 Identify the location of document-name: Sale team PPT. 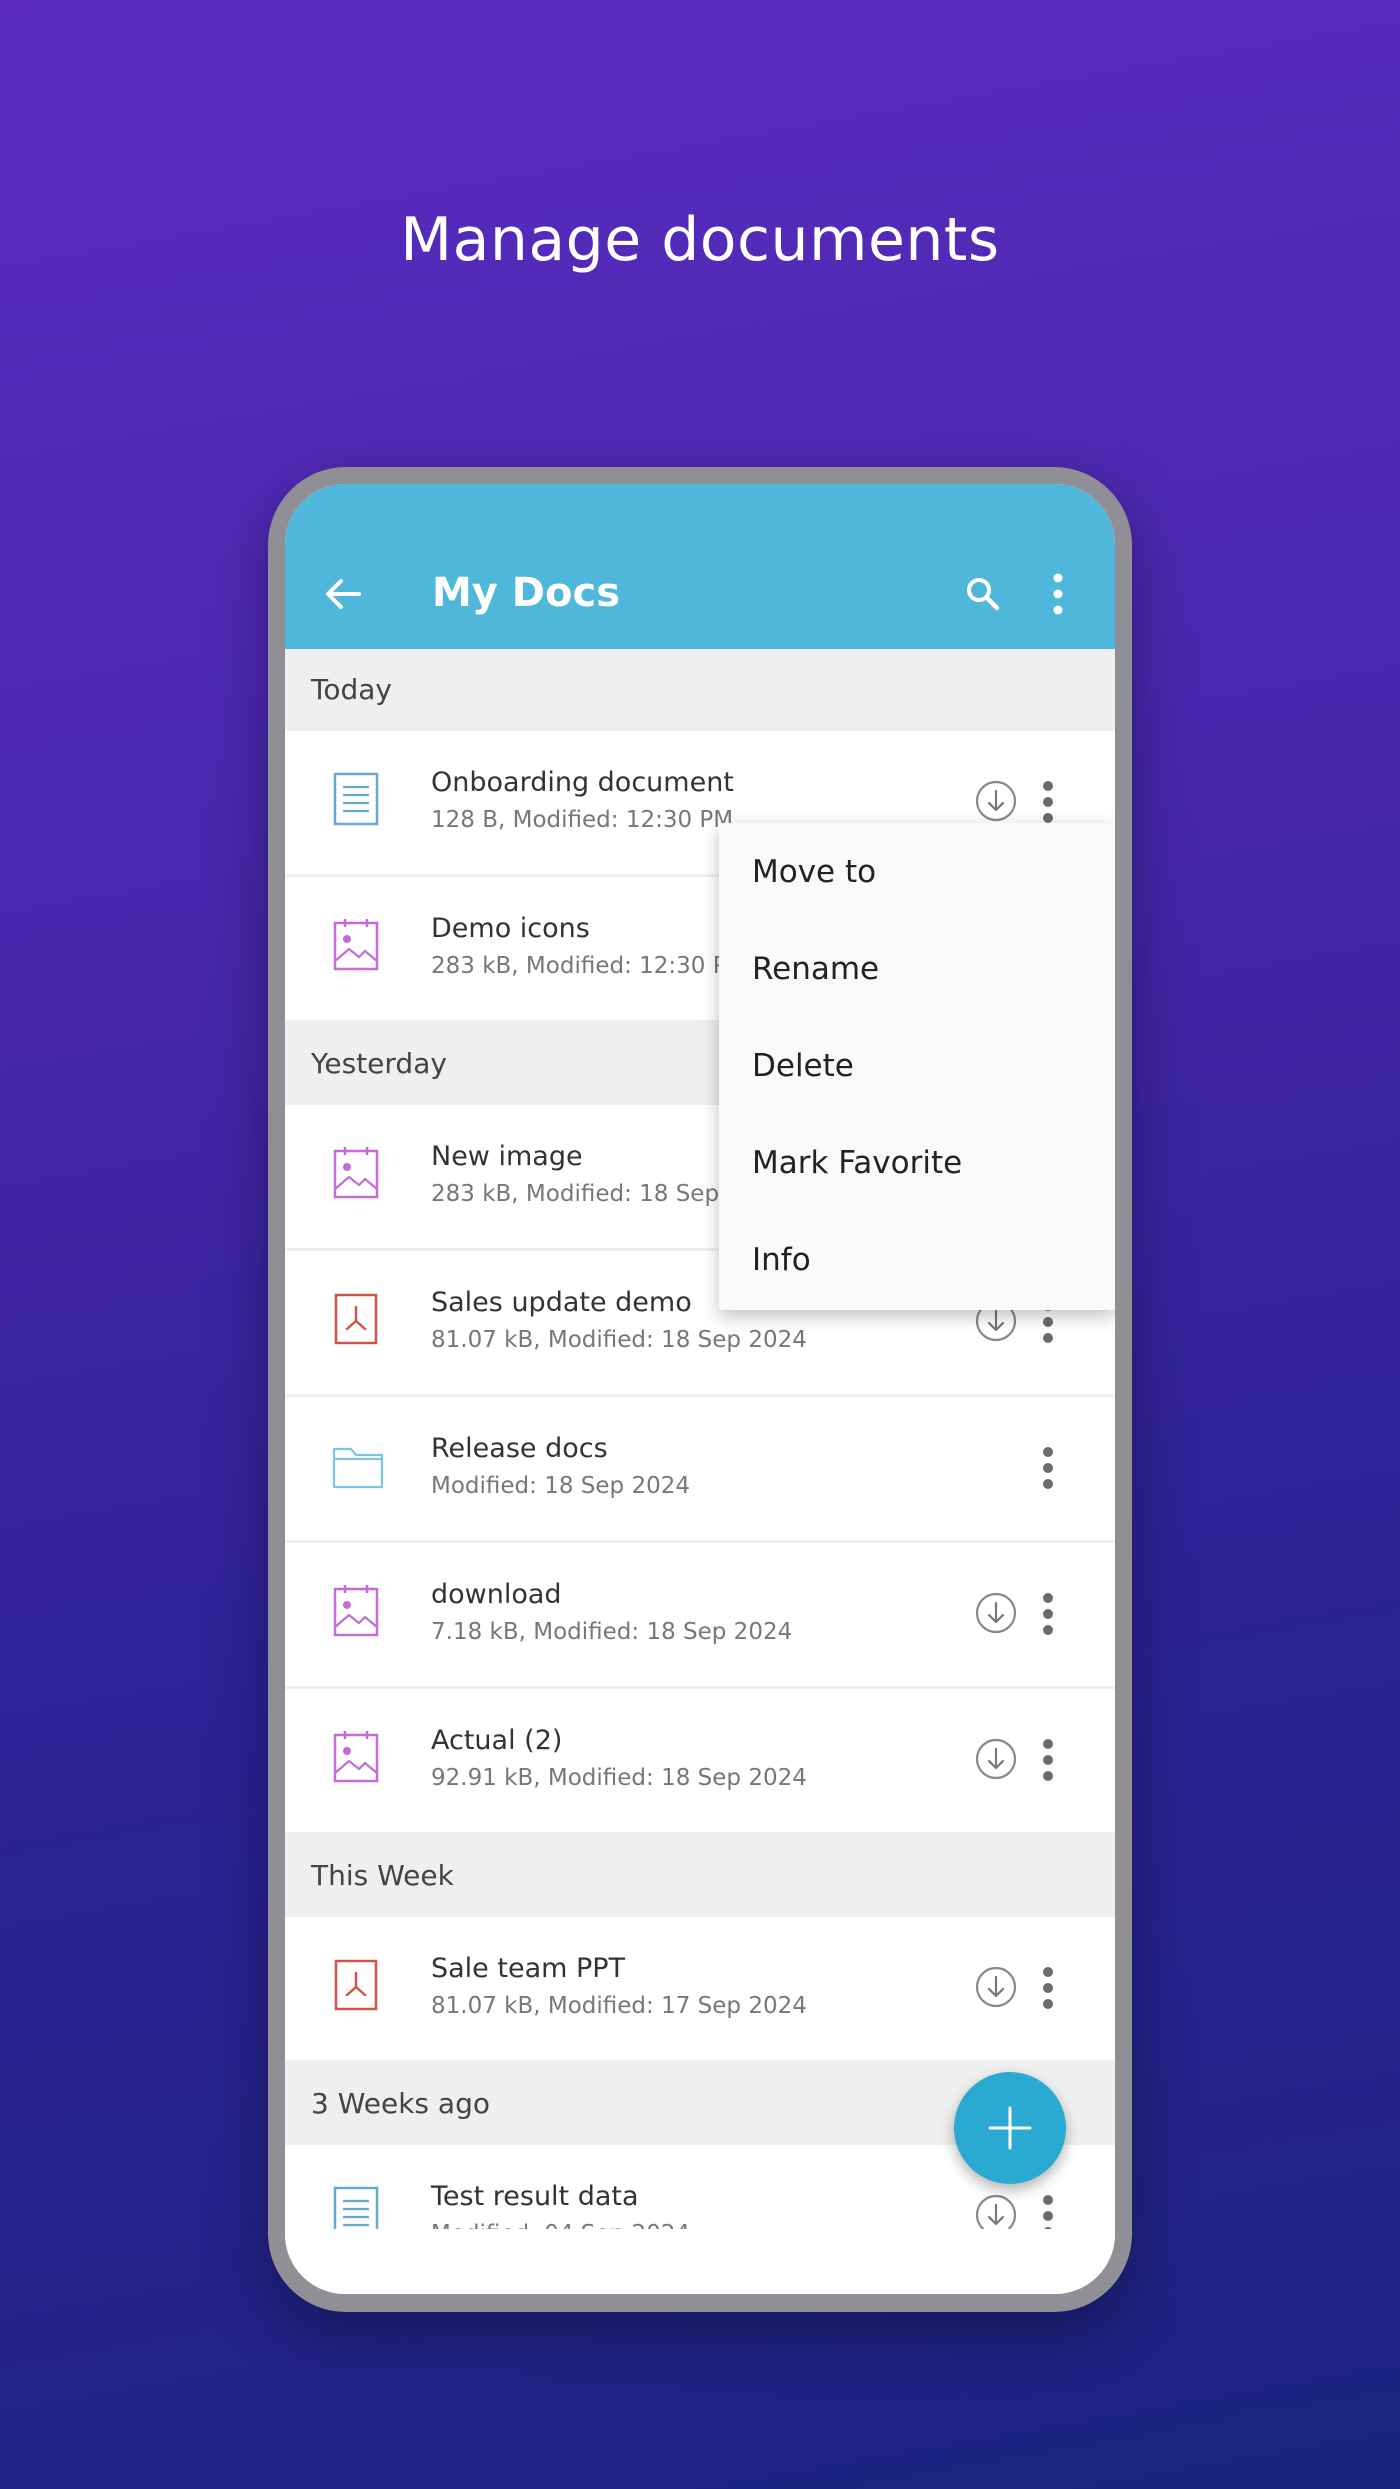
(528, 1968).